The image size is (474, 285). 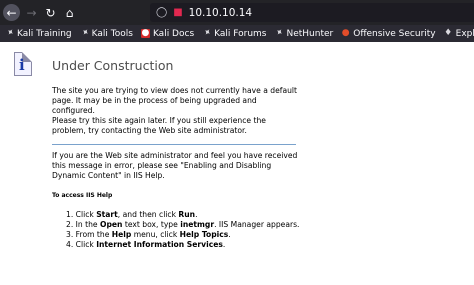 I want to click on list-item: 4. Click Internet Information Services., so click(x=146, y=244).